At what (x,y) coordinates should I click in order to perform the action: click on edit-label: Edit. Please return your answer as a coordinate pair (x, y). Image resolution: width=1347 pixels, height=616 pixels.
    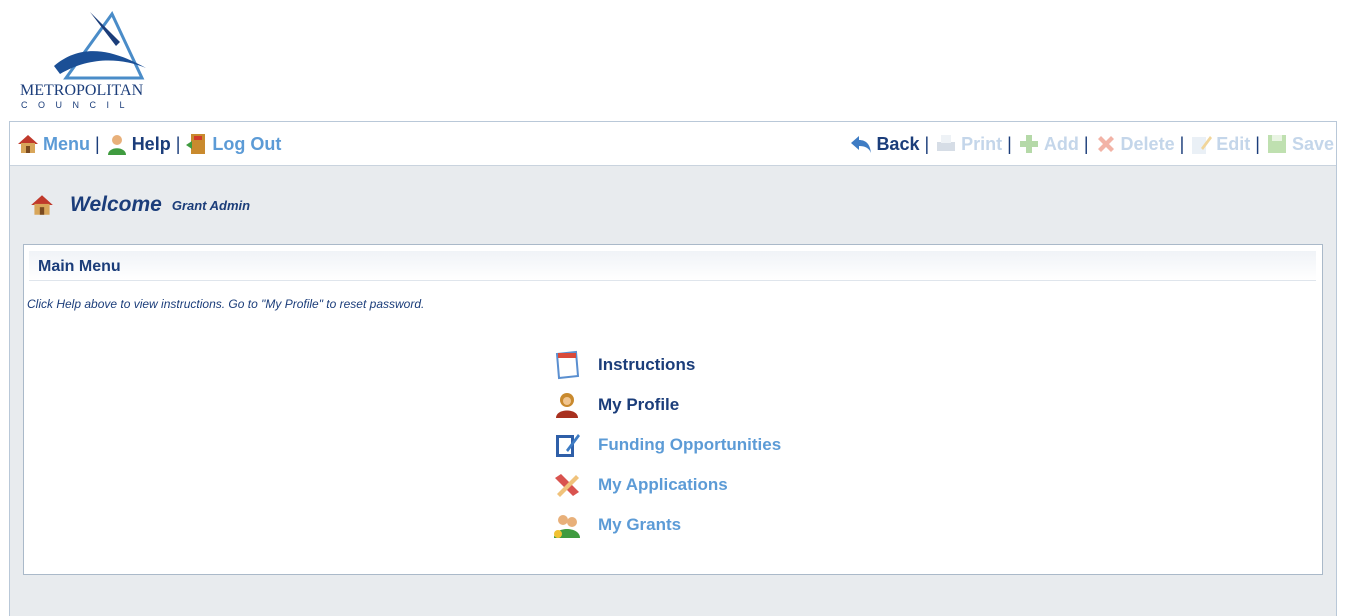
    Looking at the image, I should click on (1233, 143).